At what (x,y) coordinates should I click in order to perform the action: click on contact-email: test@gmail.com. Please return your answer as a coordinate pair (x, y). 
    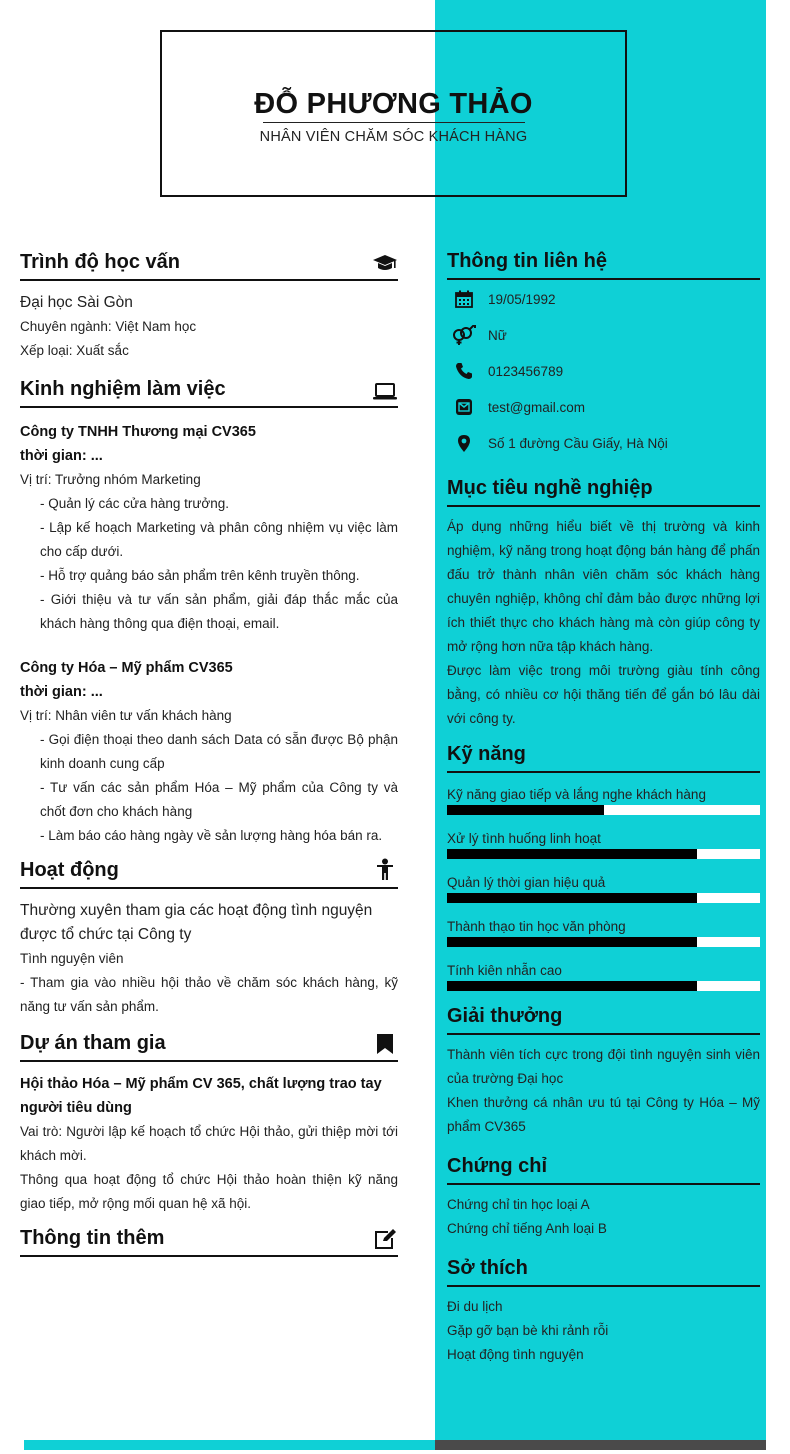
    Looking at the image, I should click on (536, 407).